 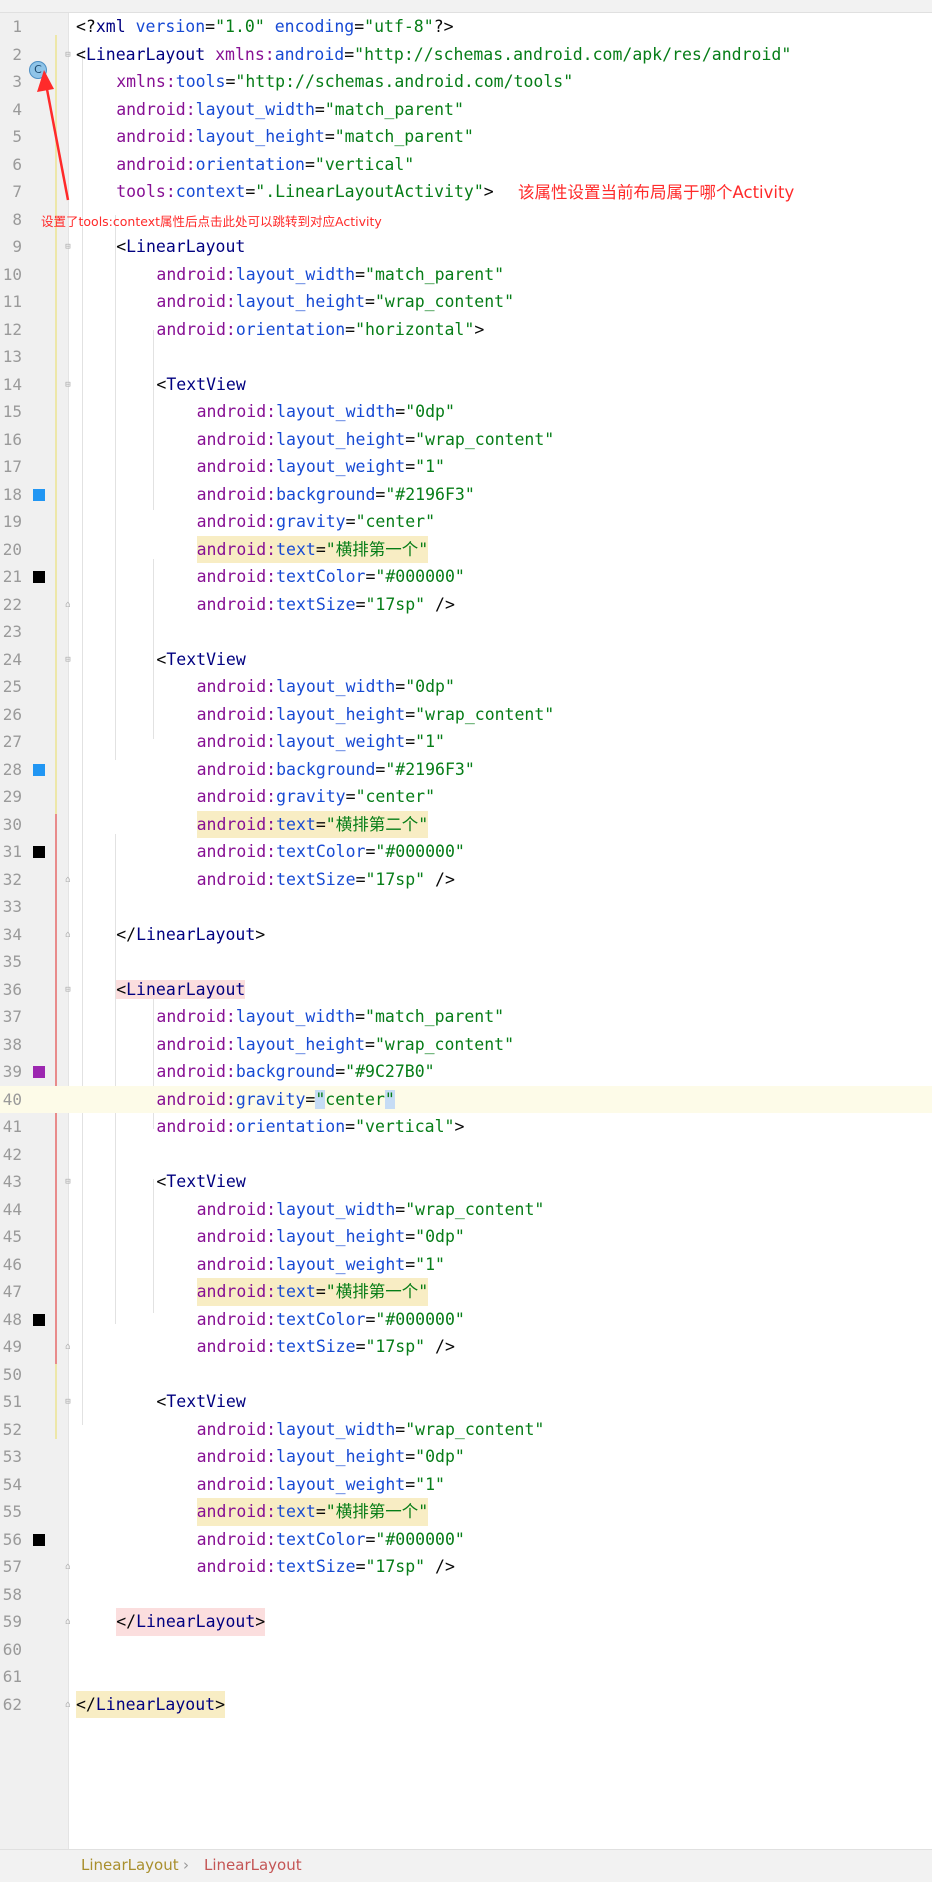 What do you see at coordinates (466, 605) in the screenshot?
I see `code-line: 22 android:textSize="17sp" /> ⌂` at bounding box center [466, 605].